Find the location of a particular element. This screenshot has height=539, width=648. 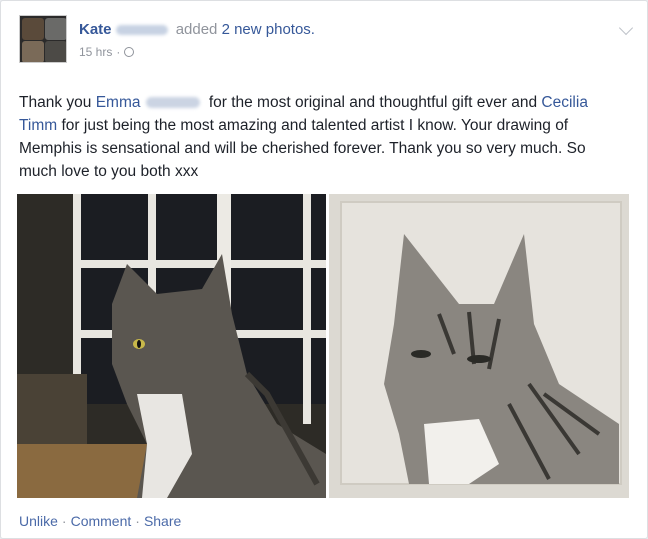

action-text: added is located at coordinates (196, 29).